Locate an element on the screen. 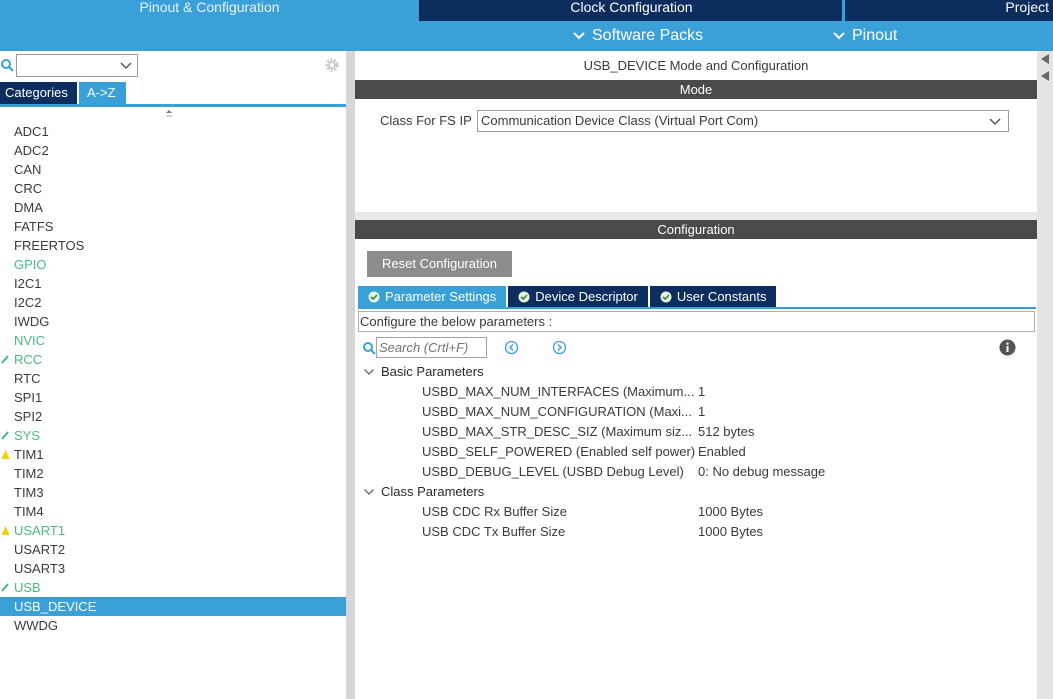 The height and width of the screenshot is (699, 1053). parameter-value: Enabled is located at coordinates (722, 452).